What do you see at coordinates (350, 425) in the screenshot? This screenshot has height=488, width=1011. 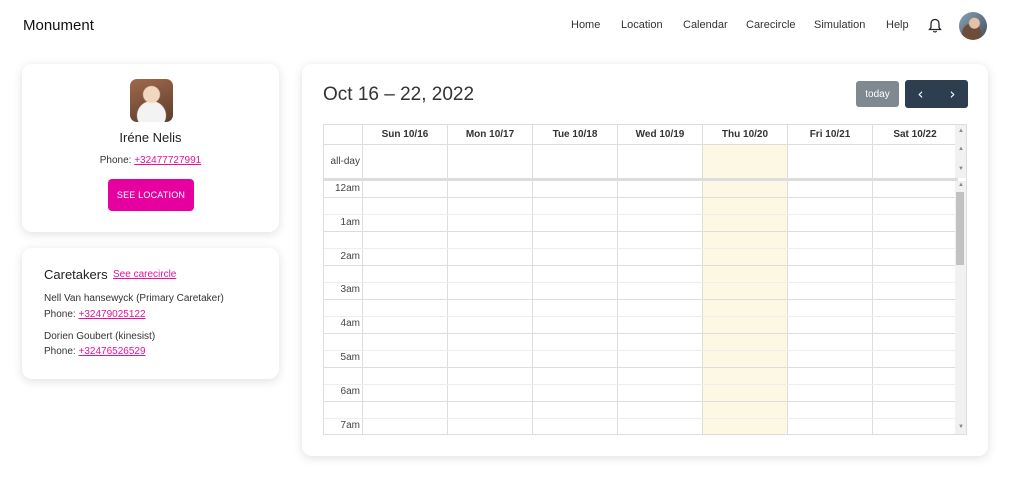 I see `time-label: 7am` at bounding box center [350, 425].